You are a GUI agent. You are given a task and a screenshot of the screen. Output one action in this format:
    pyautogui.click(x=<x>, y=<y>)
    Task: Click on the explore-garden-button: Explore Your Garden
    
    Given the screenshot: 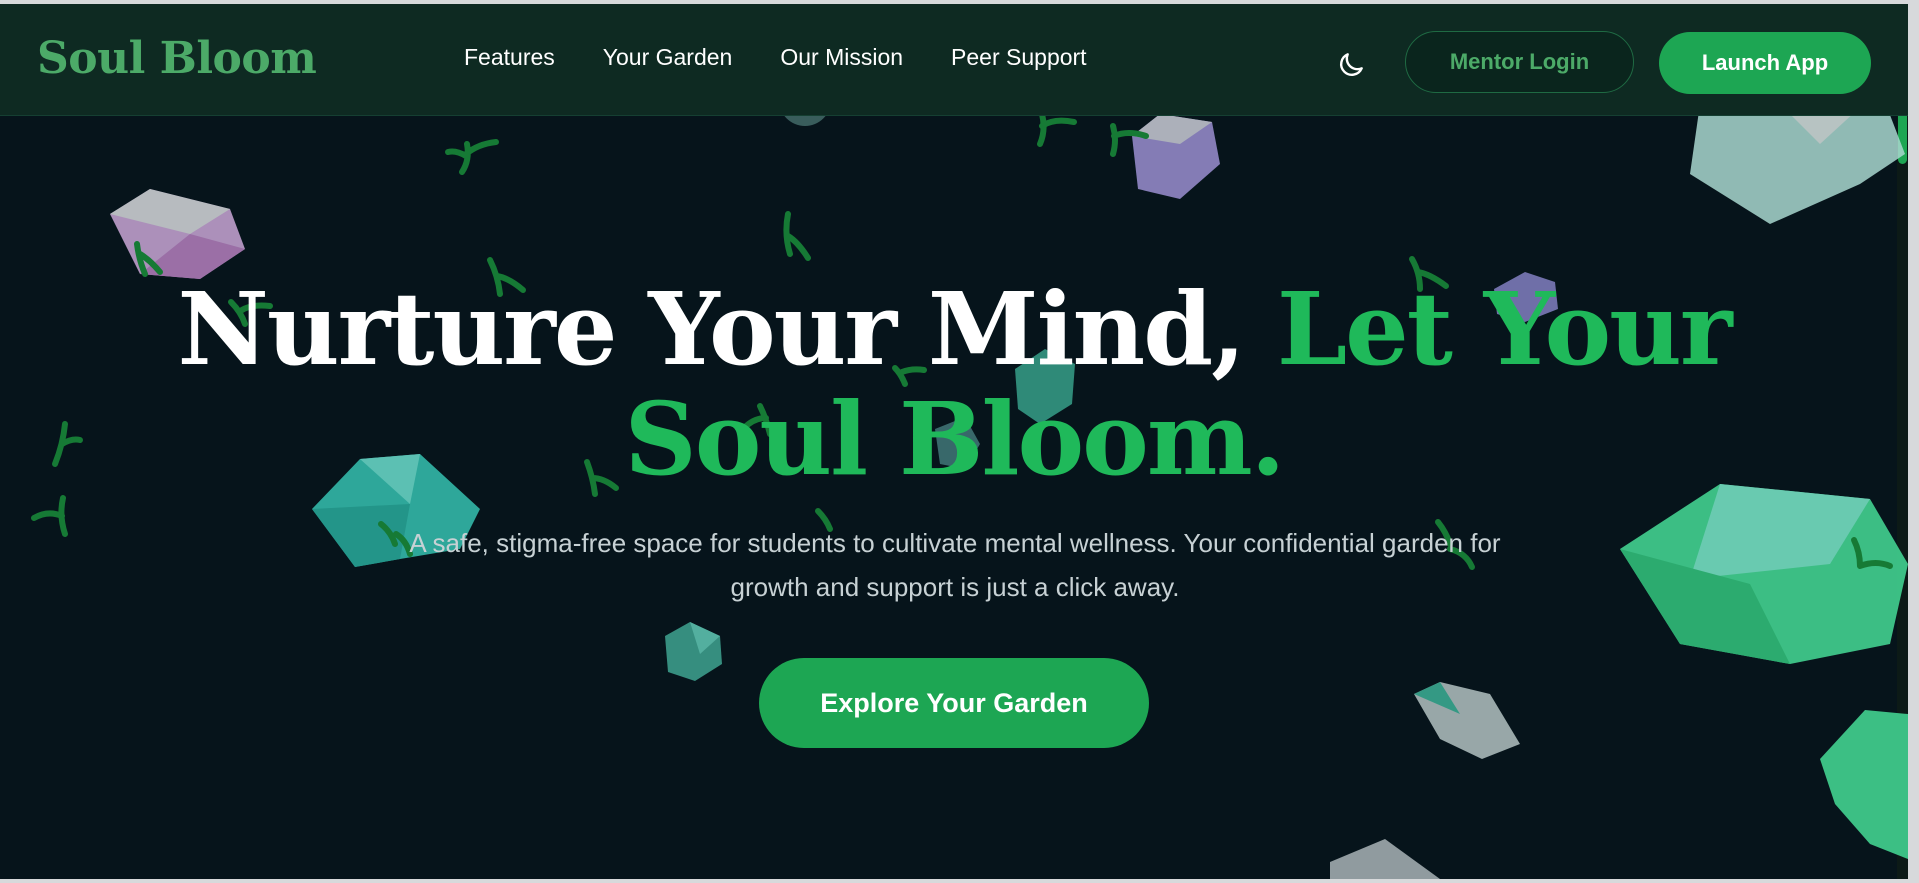 What is the action you would take?
    pyautogui.click(x=954, y=703)
    